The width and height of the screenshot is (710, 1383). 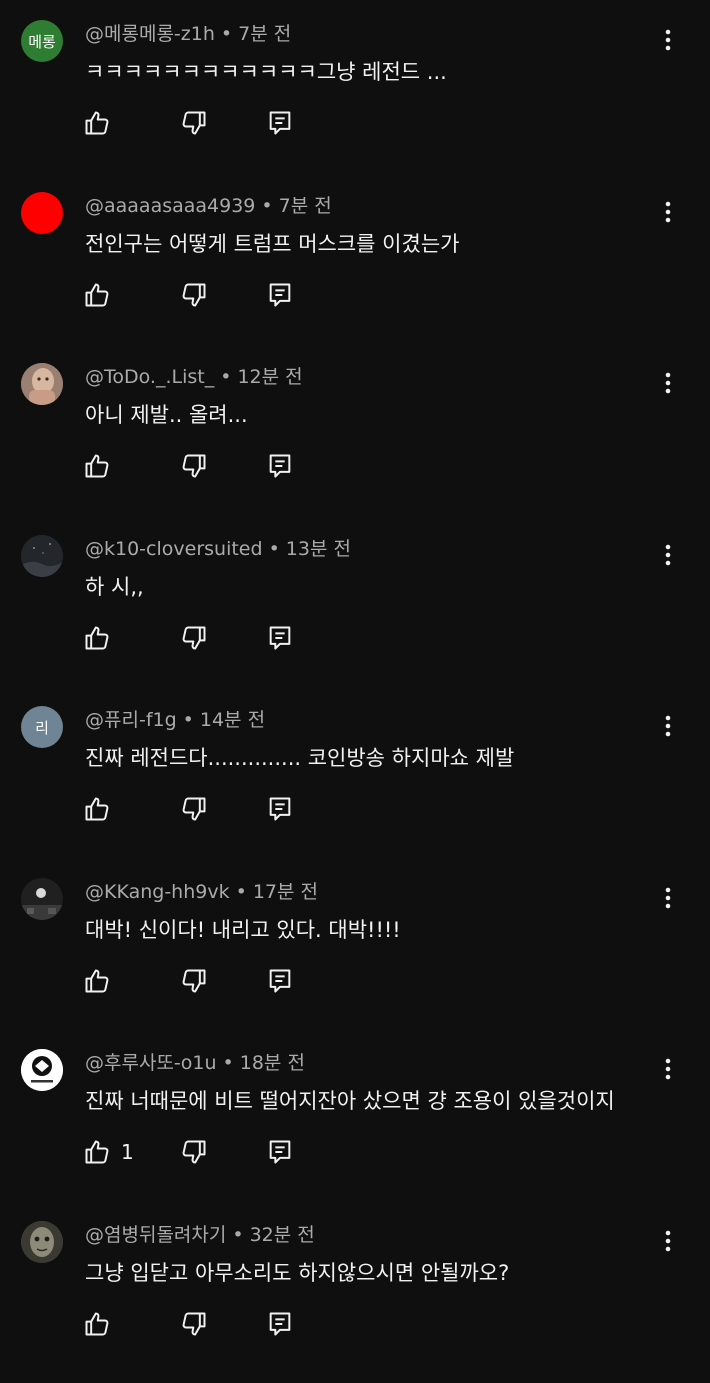 What do you see at coordinates (150, 34) in the screenshot?
I see `comment-author: @메롱메롱-z1h` at bounding box center [150, 34].